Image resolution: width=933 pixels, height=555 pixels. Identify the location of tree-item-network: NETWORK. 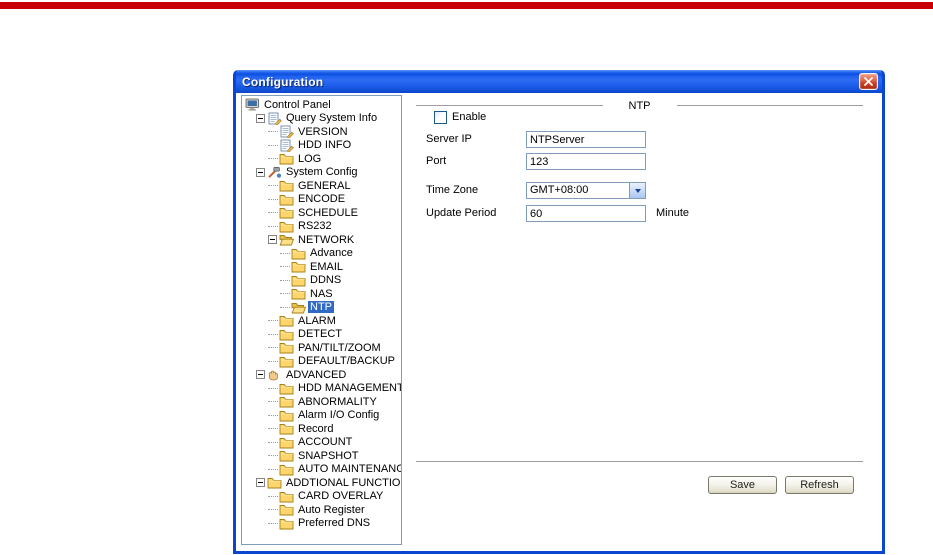
(321, 240).